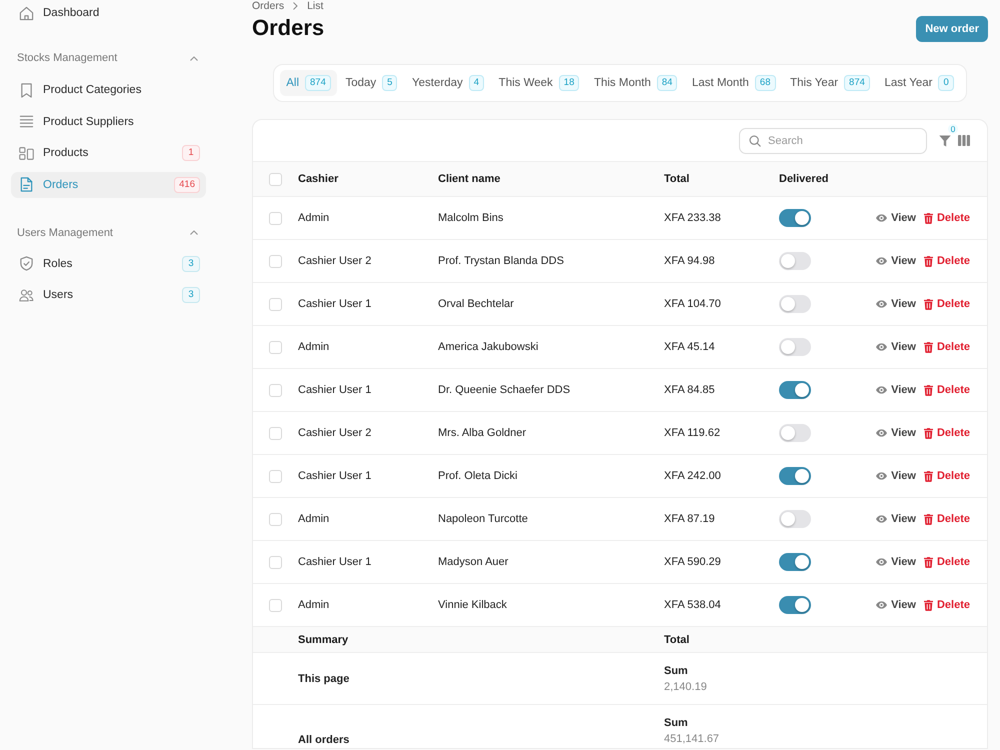 The width and height of the screenshot is (1000, 750). I want to click on section-title: Stocks Management, so click(67, 58).